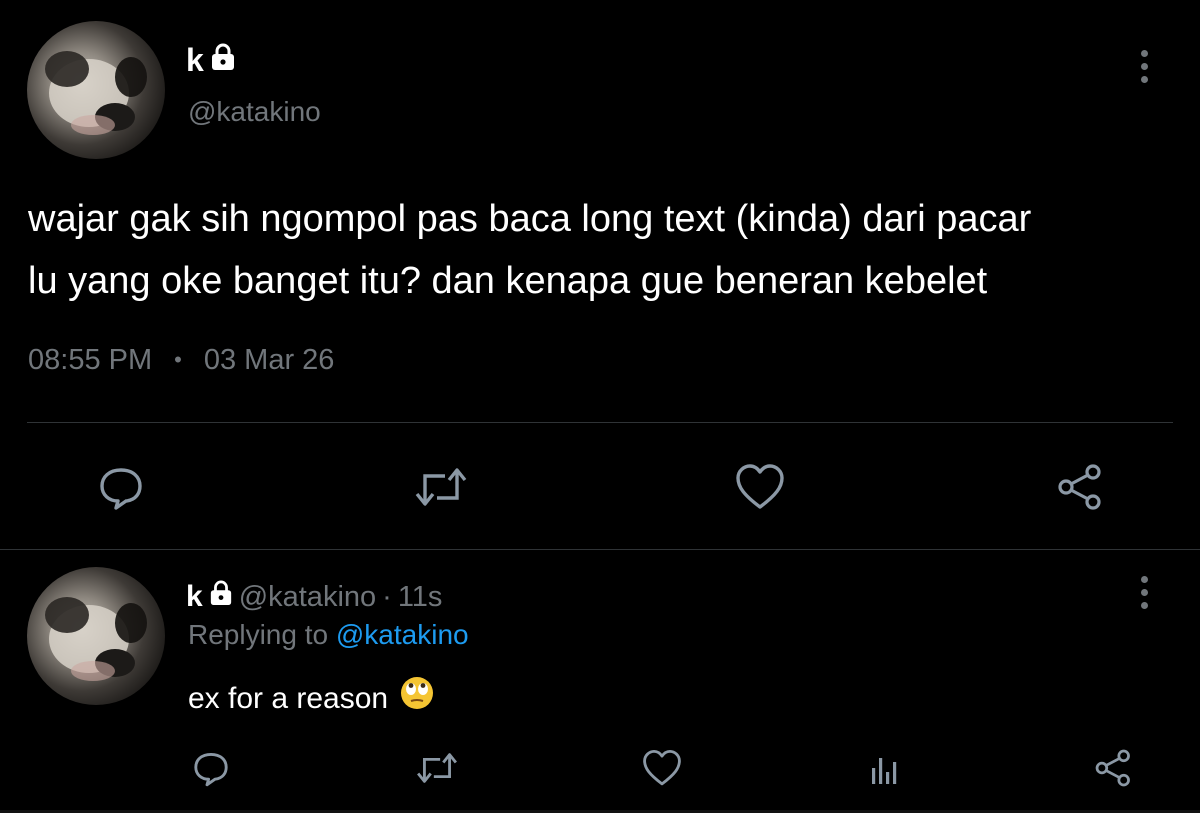  Describe the element at coordinates (417, 698) in the screenshot. I see `eye-roll-emoji-icon` at that location.